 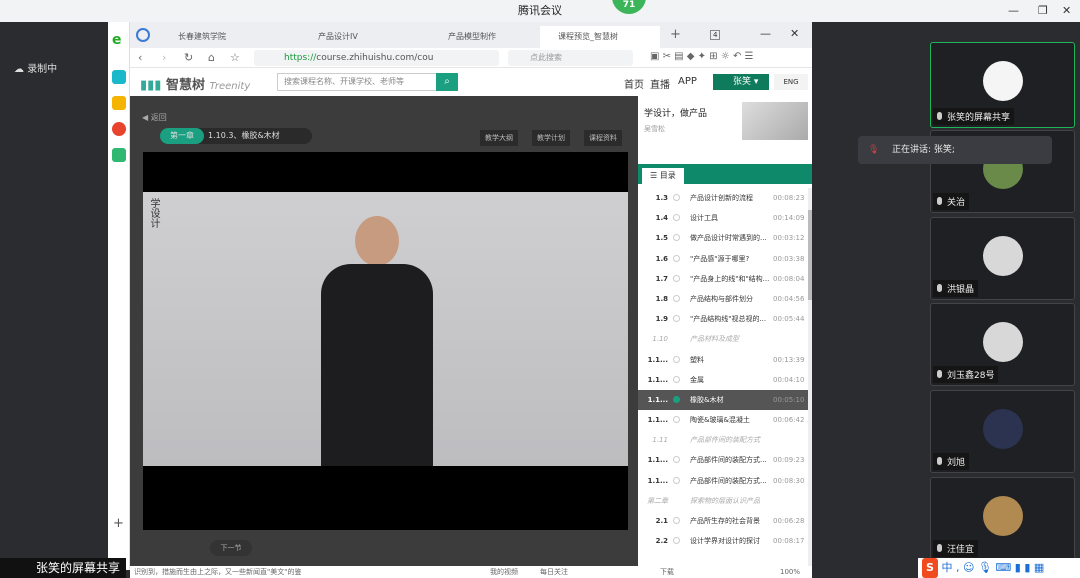 I want to click on nav-live: 直播, so click(x=660, y=83).